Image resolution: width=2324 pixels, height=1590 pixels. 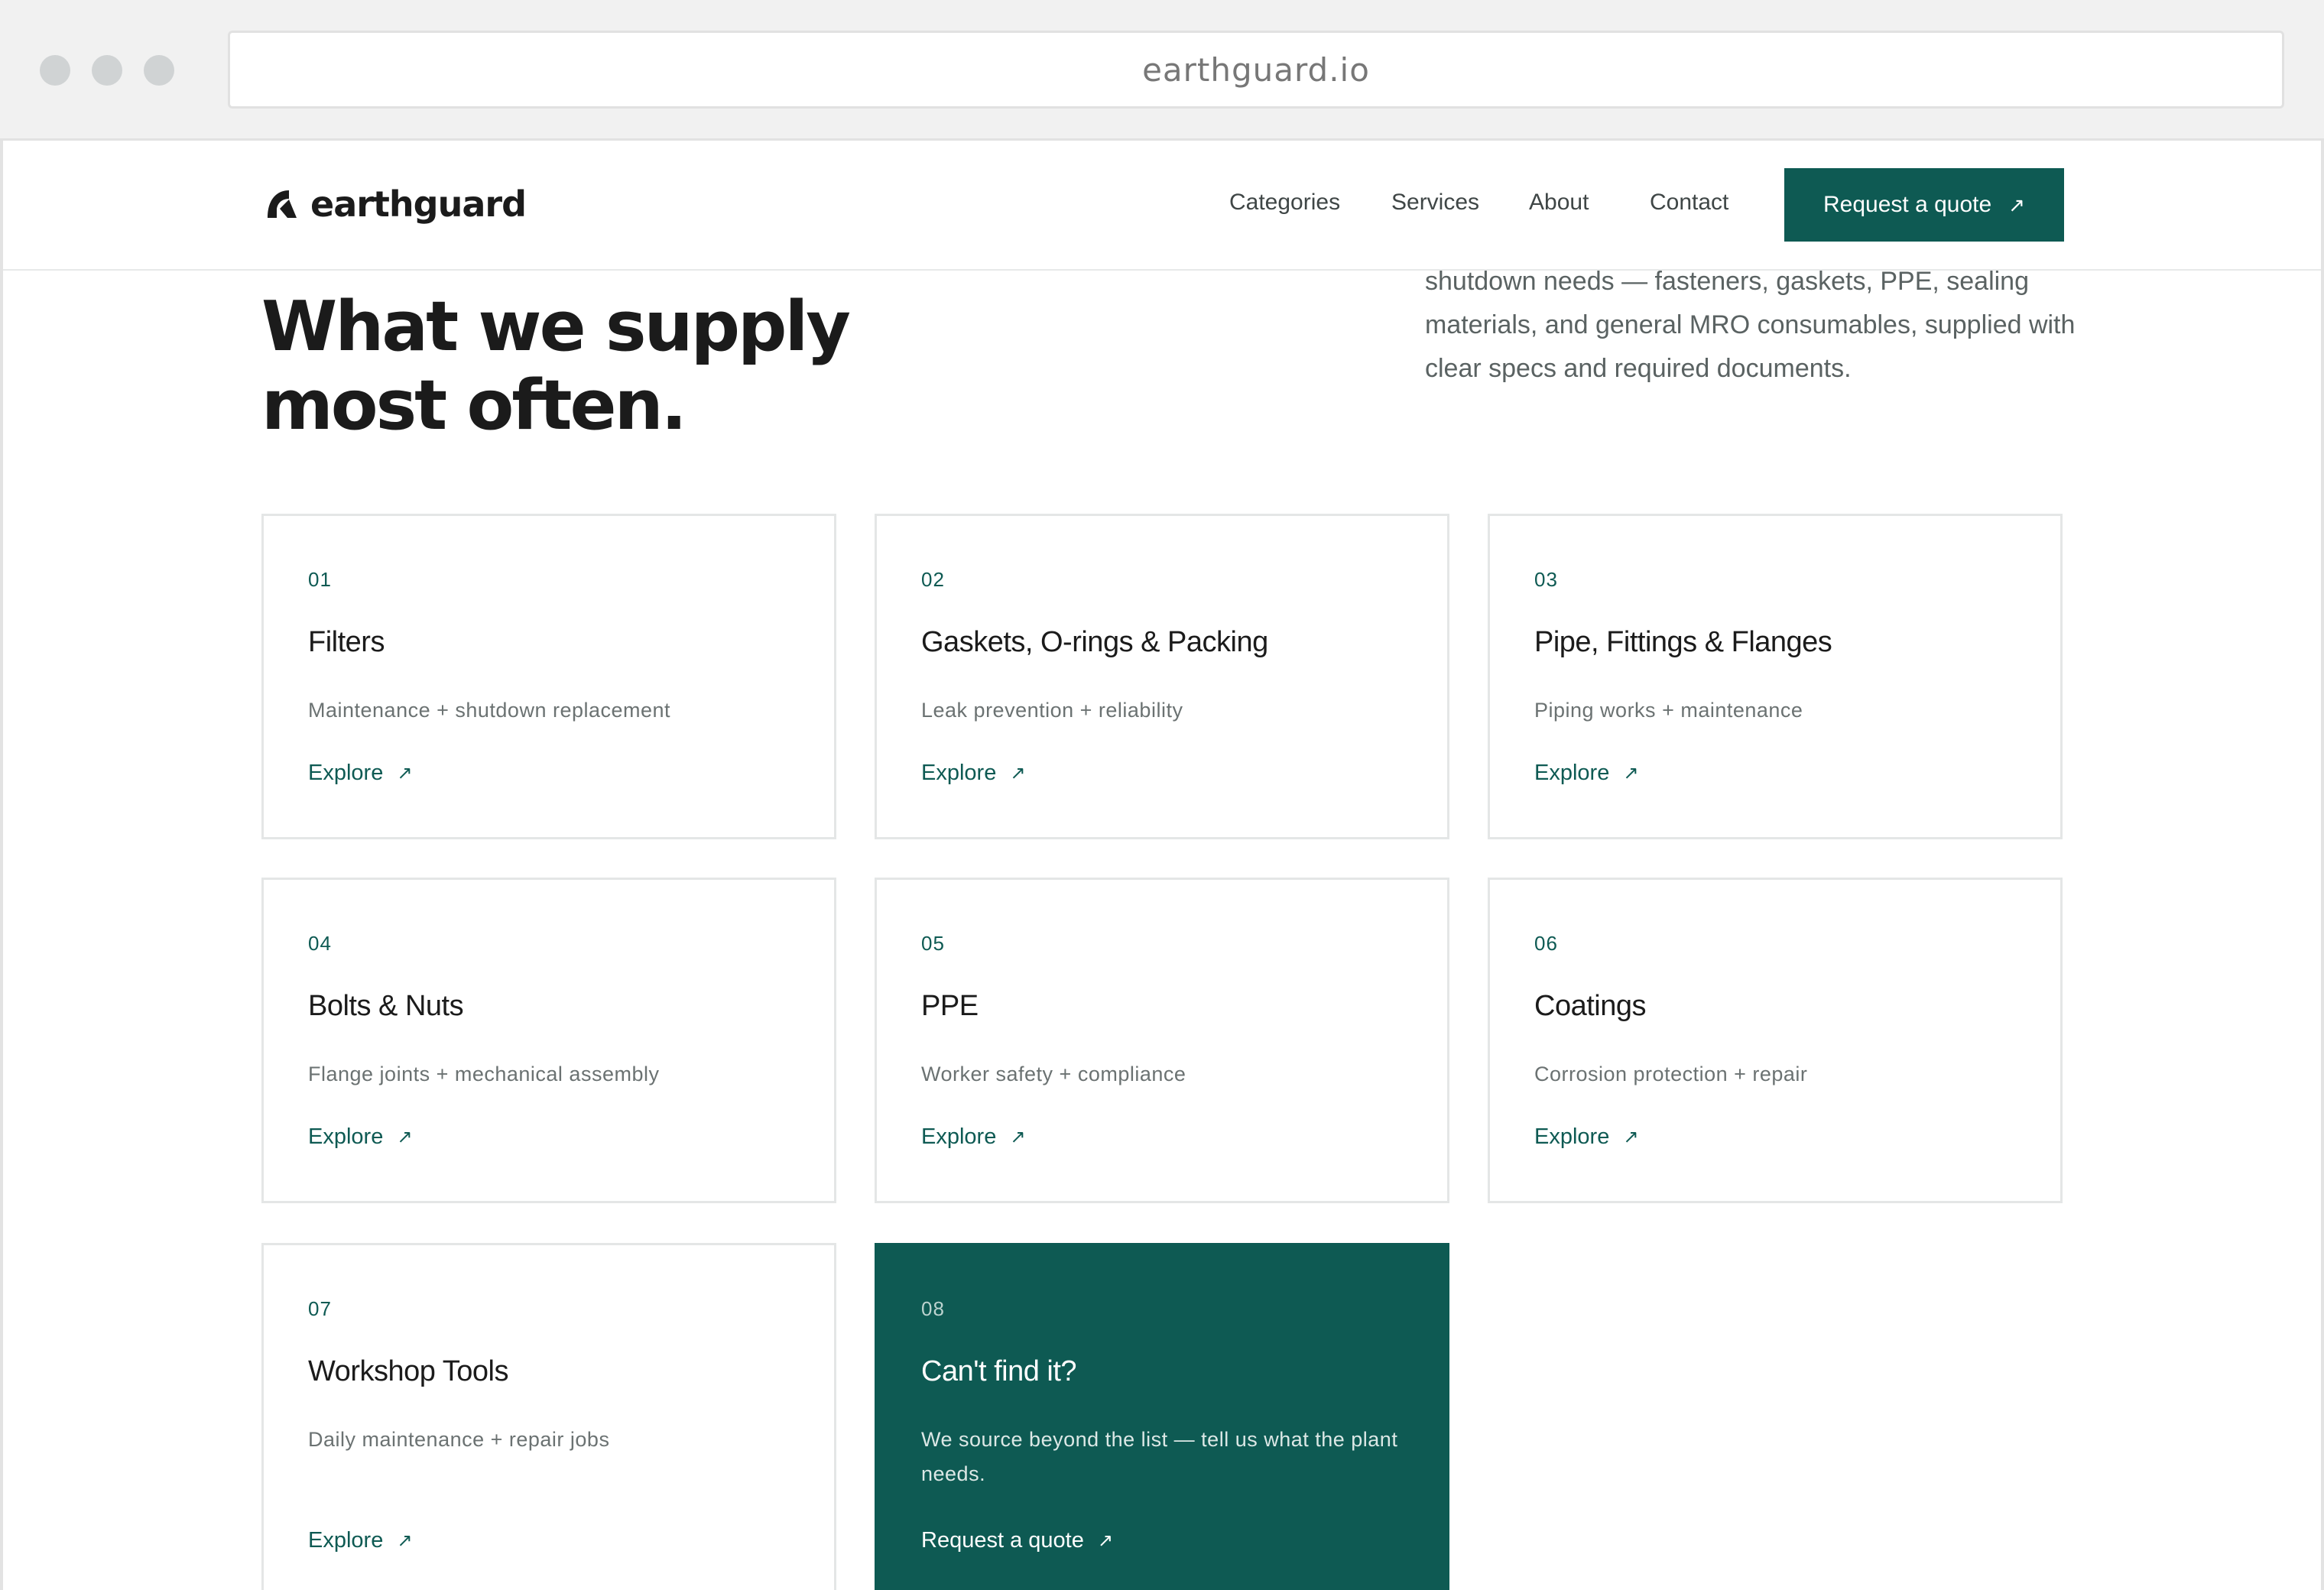 What do you see at coordinates (347, 642) in the screenshot?
I see `card-title: Filters` at bounding box center [347, 642].